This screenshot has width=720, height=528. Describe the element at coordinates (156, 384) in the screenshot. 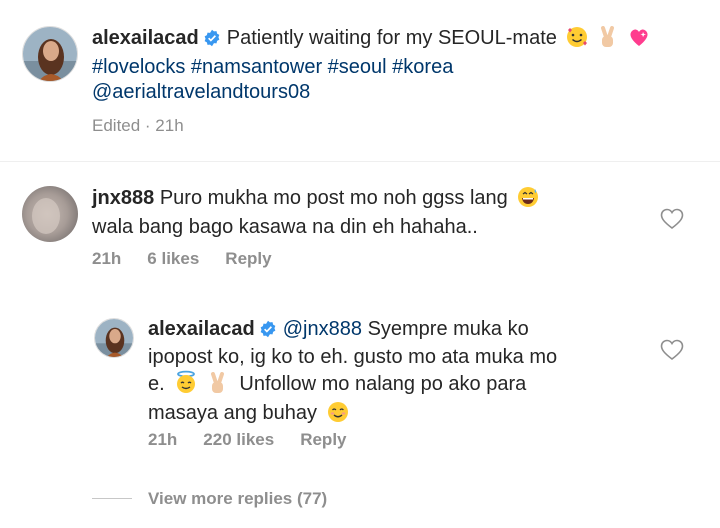

I see `reply-line-3a: e.` at that location.